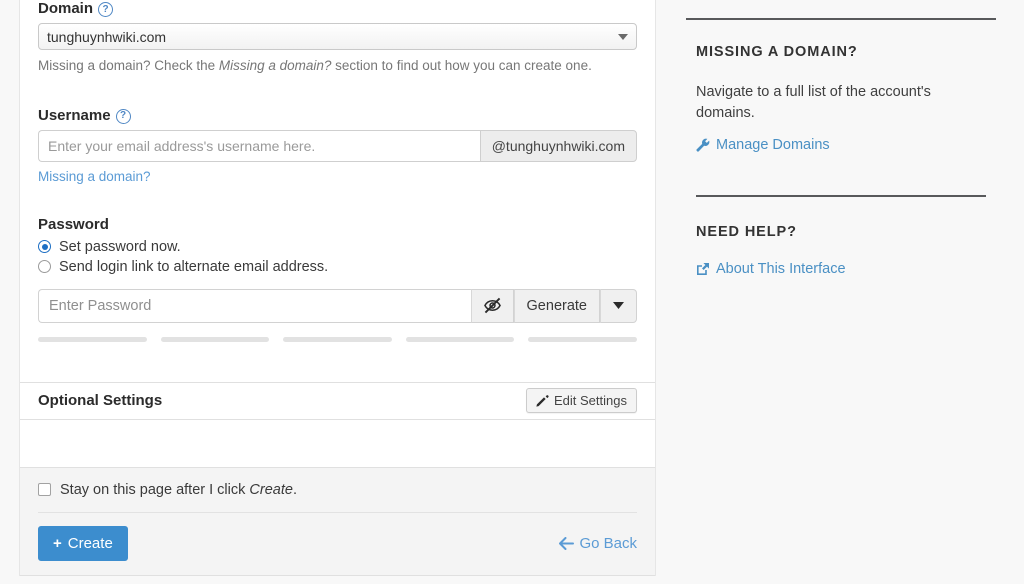  What do you see at coordinates (567, 543) in the screenshot?
I see `arrow-left-icon` at bounding box center [567, 543].